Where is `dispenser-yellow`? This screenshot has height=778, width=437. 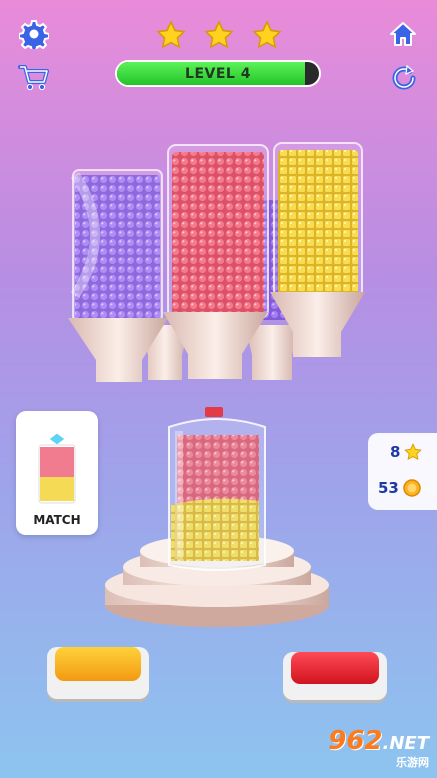 dispenser-yellow is located at coordinates (317, 249).